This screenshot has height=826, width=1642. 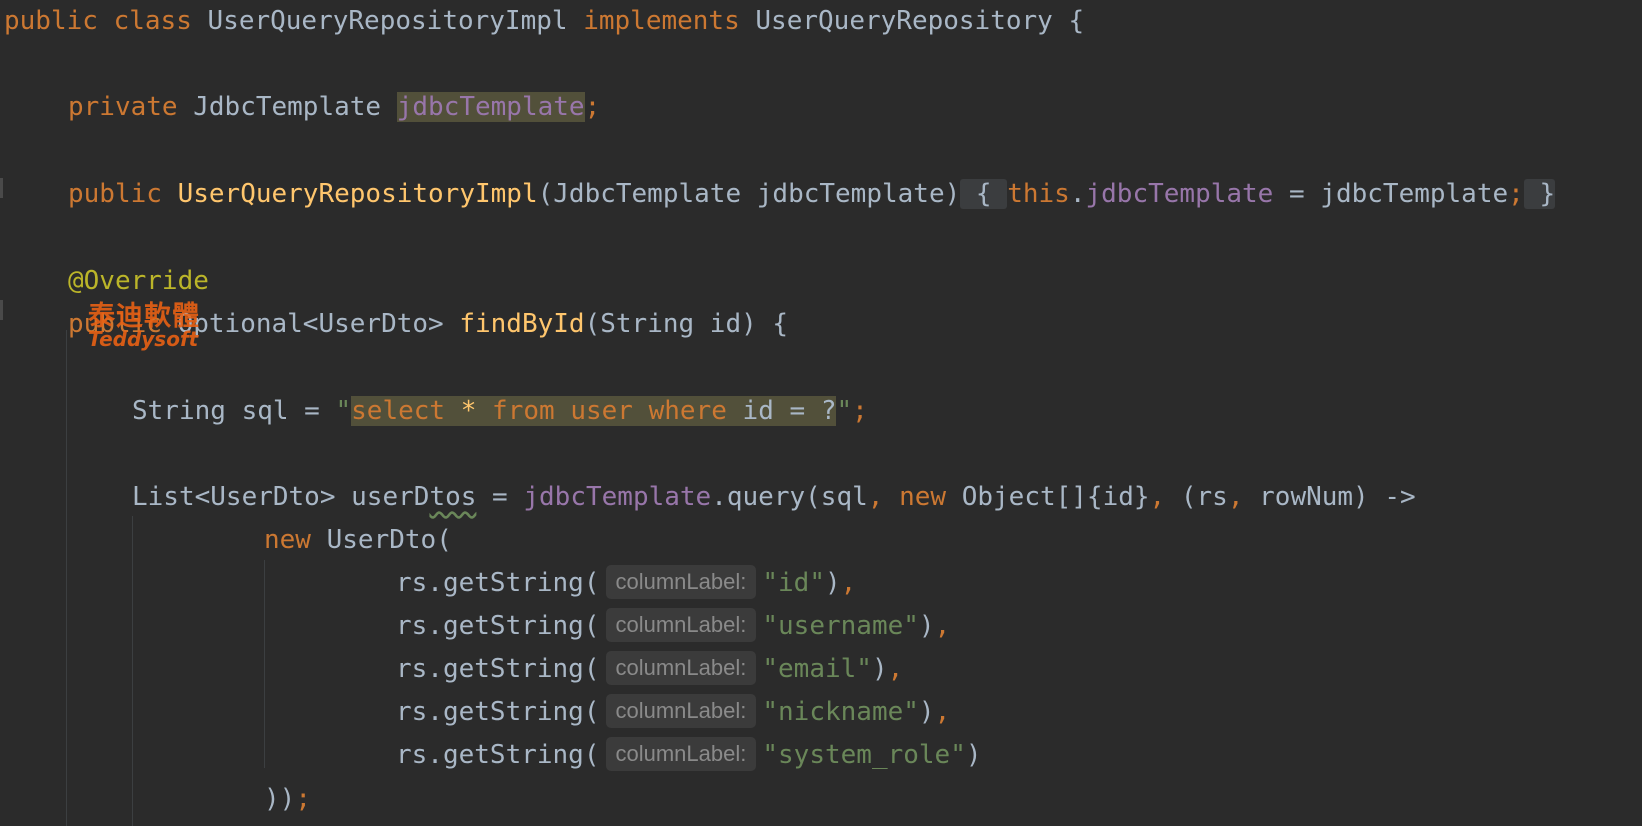 I want to click on sql-keyword: where, so click(x=687, y=411).